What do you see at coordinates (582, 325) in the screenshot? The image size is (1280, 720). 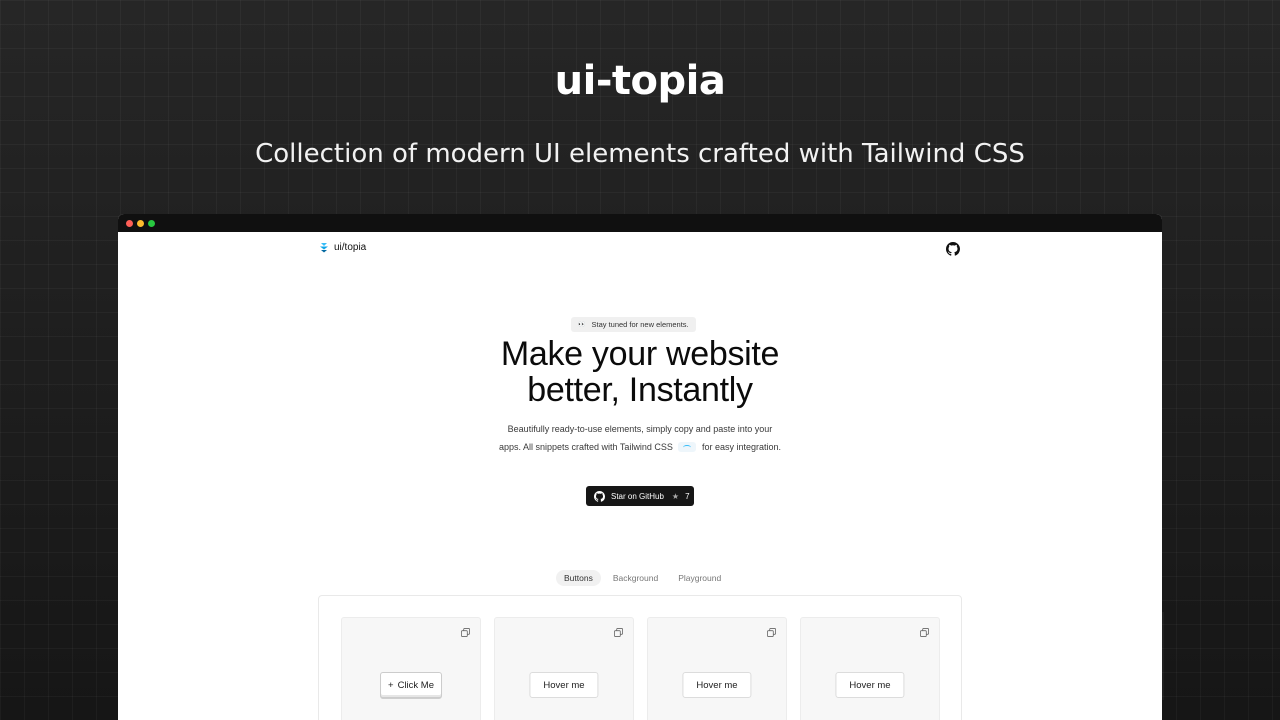 I see `eyes-icon: 👀` at bounding box center [582, 325].